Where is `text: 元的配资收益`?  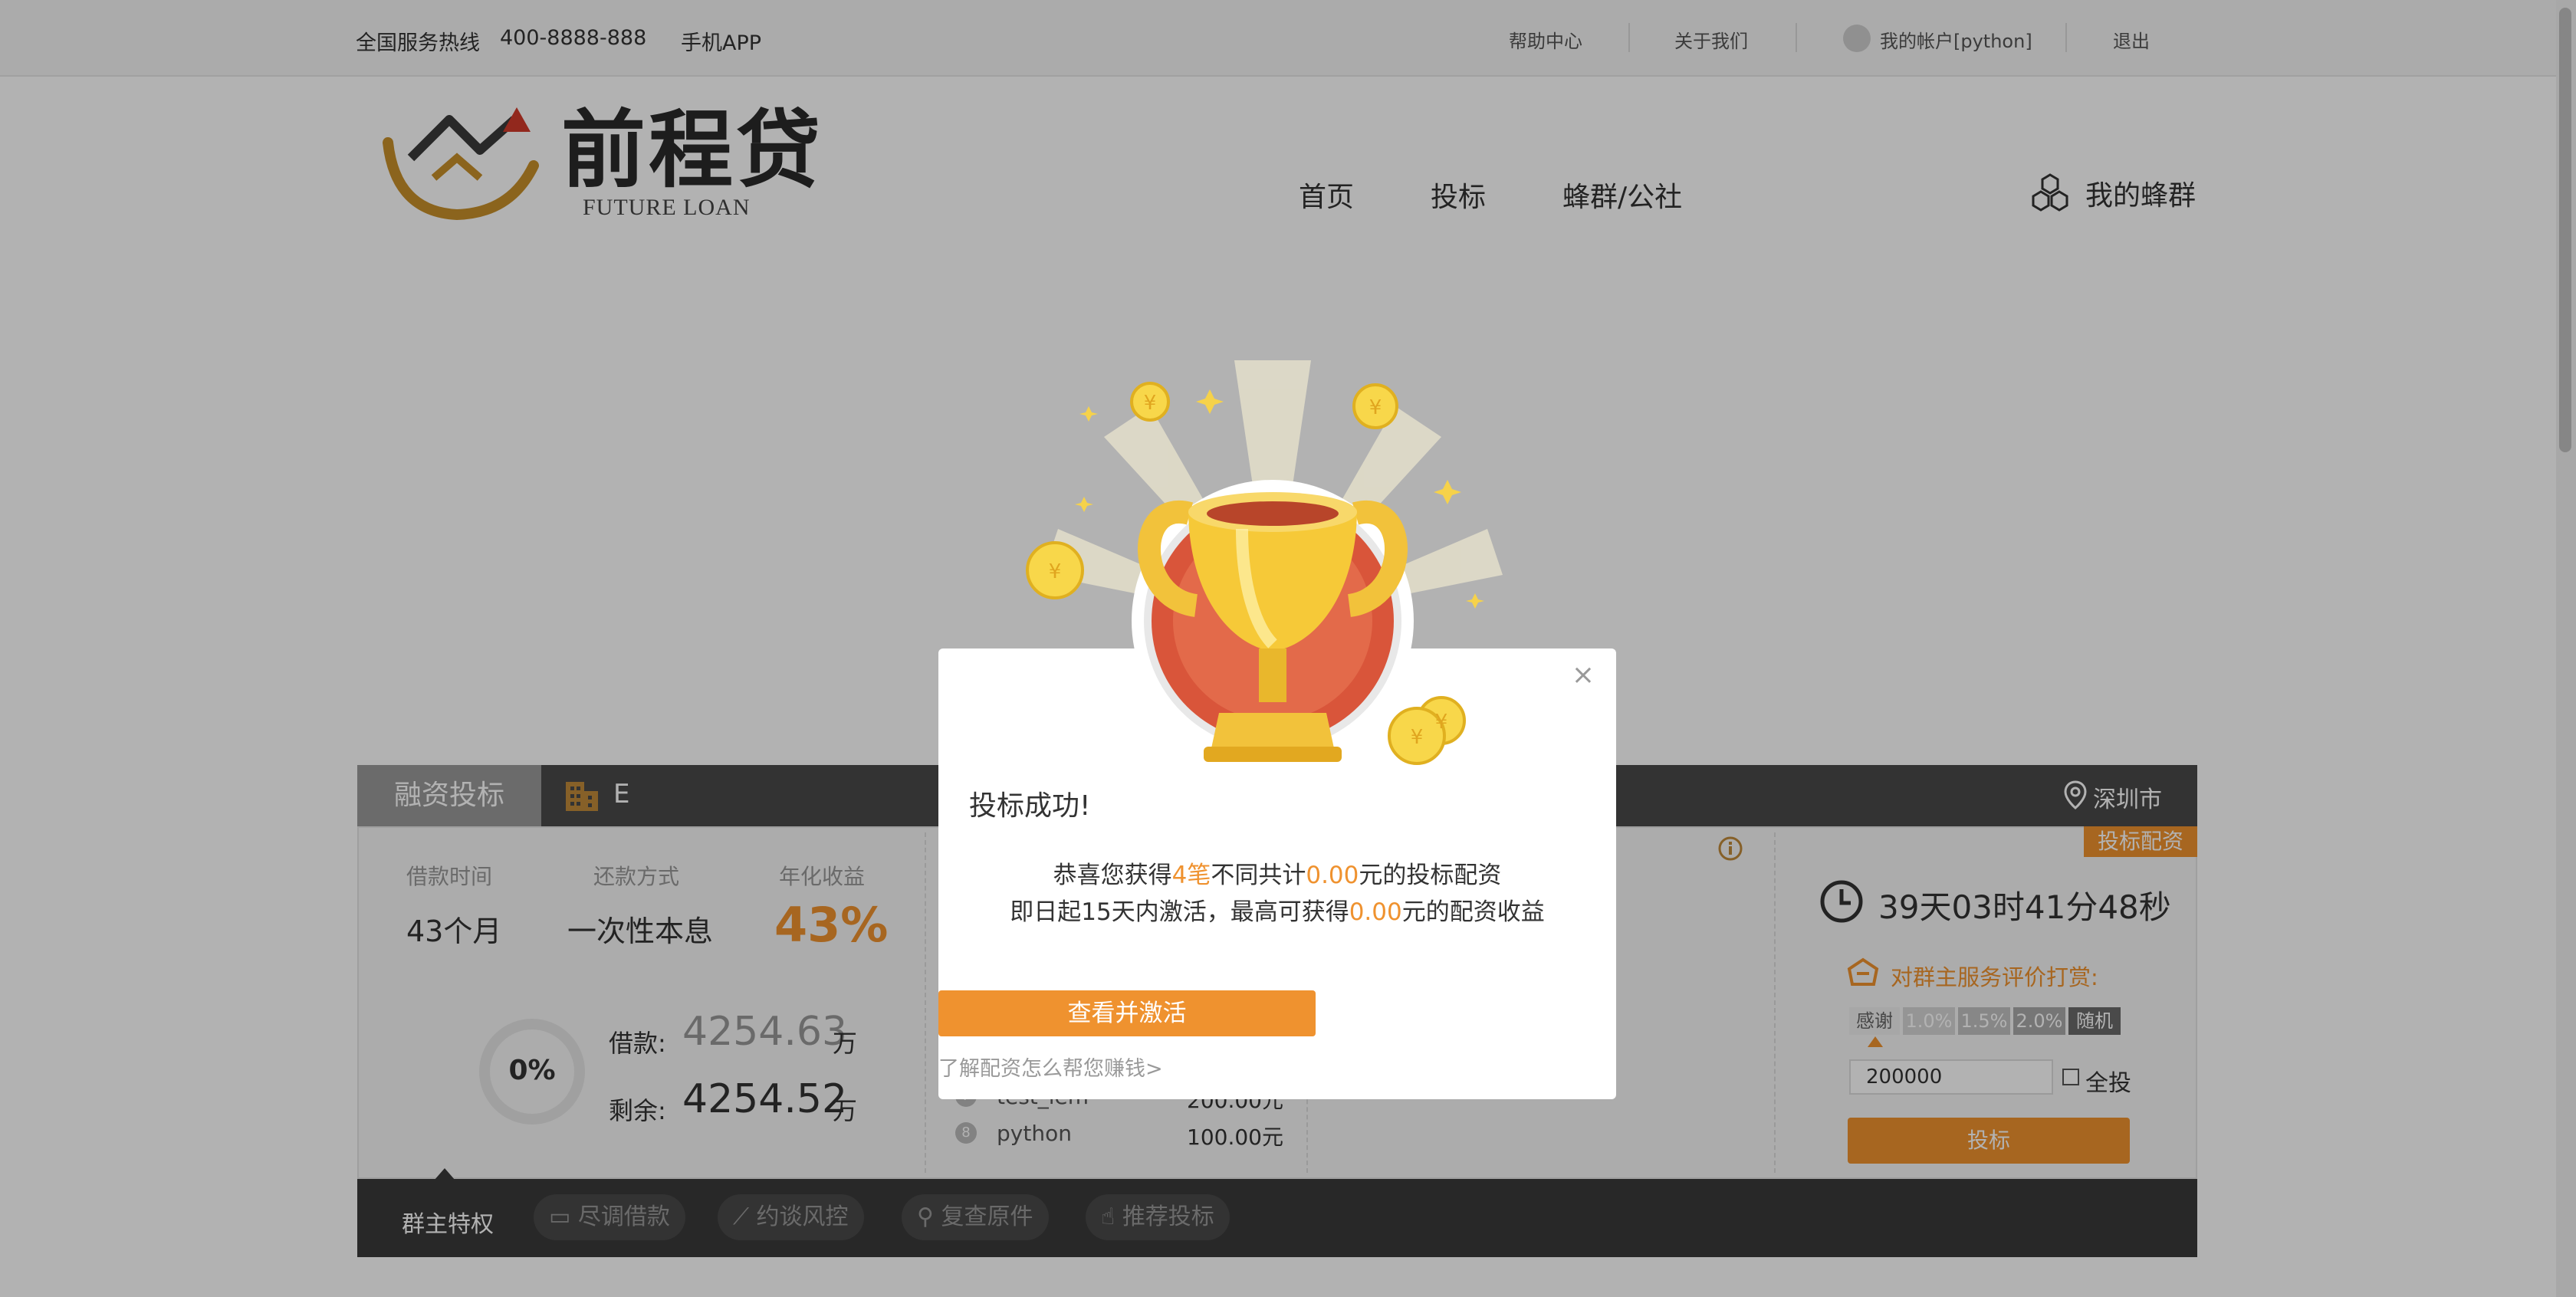
text: 元的配资收益 is located at coordinates (1473, 912).